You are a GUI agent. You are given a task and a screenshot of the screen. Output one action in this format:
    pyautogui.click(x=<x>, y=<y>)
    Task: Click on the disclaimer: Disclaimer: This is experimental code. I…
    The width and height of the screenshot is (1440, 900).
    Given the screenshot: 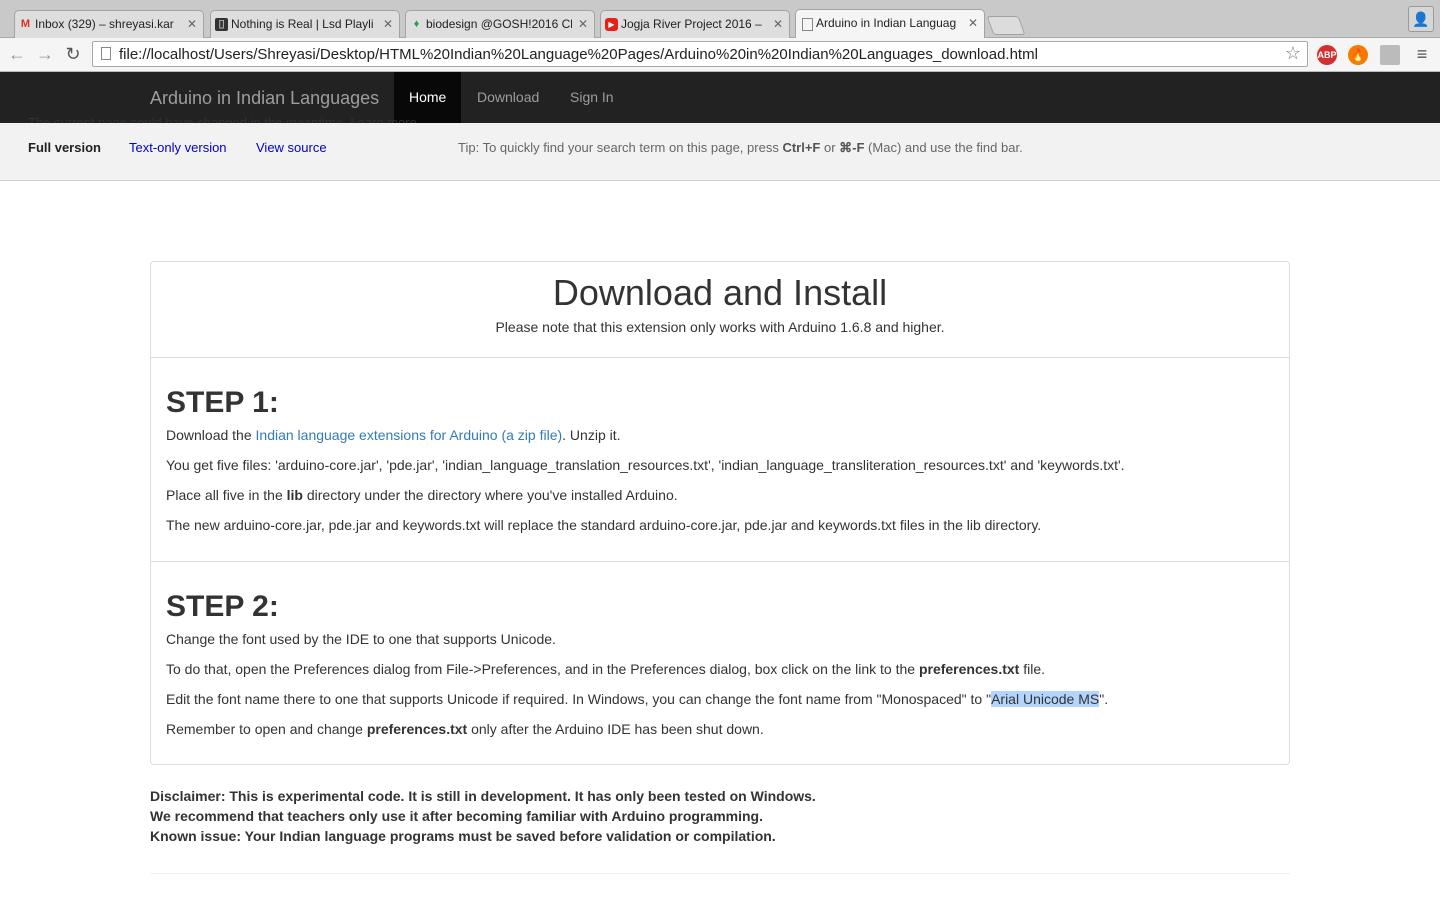 What is the action you would take?
    pyautogui.click(x=483, y=816)
    